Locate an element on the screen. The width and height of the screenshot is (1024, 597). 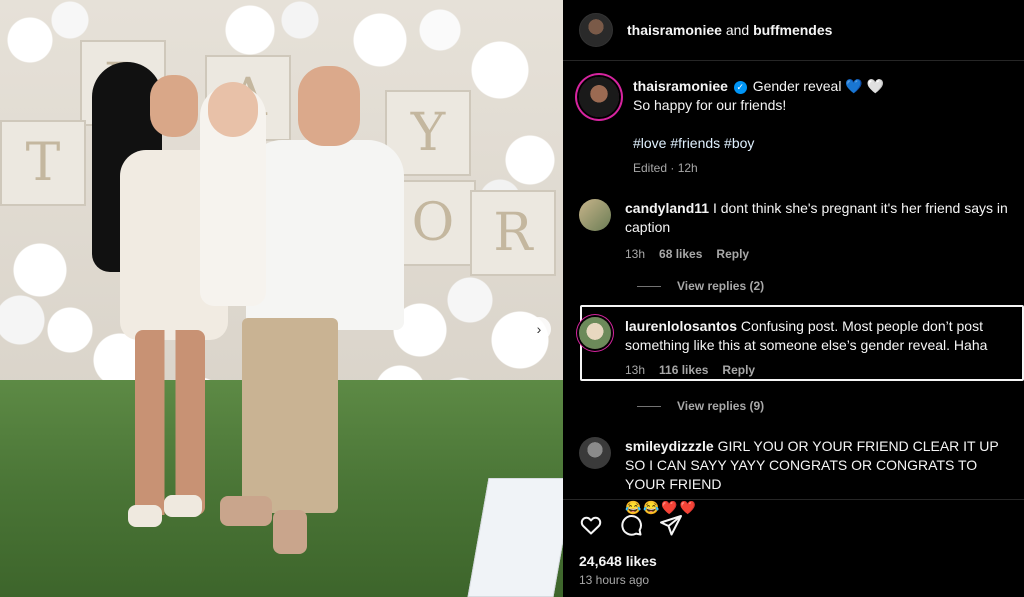
comment-likes: 116 likes is located at coordinates (683, 370).